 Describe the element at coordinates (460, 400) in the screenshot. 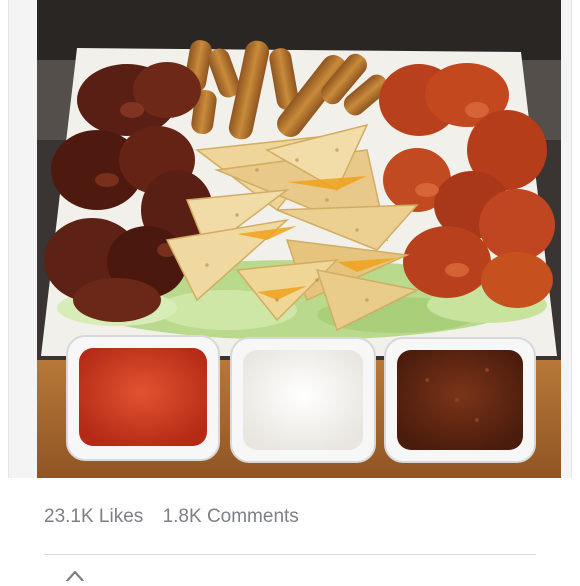

I see `bbq-sauce-bowl` at that location.